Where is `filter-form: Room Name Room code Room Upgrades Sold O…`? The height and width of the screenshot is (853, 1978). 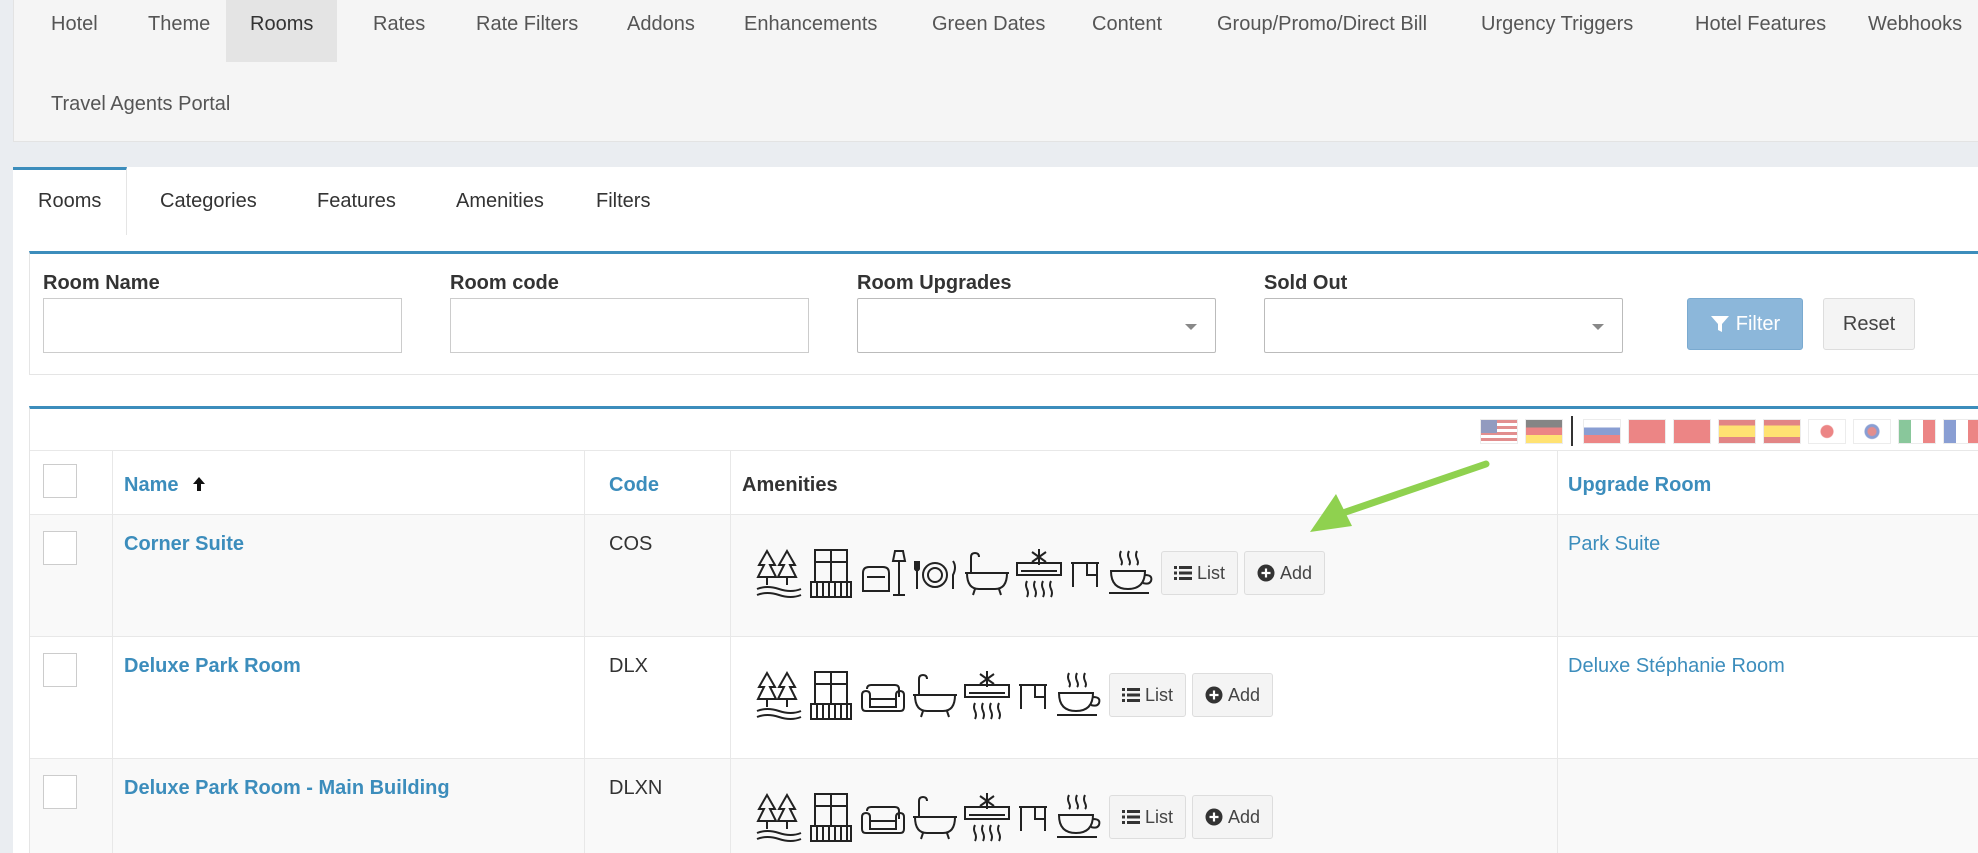 filter-form: Room Name Room code Room Upgrades Sold O… is located at coordinates (1003, 313).